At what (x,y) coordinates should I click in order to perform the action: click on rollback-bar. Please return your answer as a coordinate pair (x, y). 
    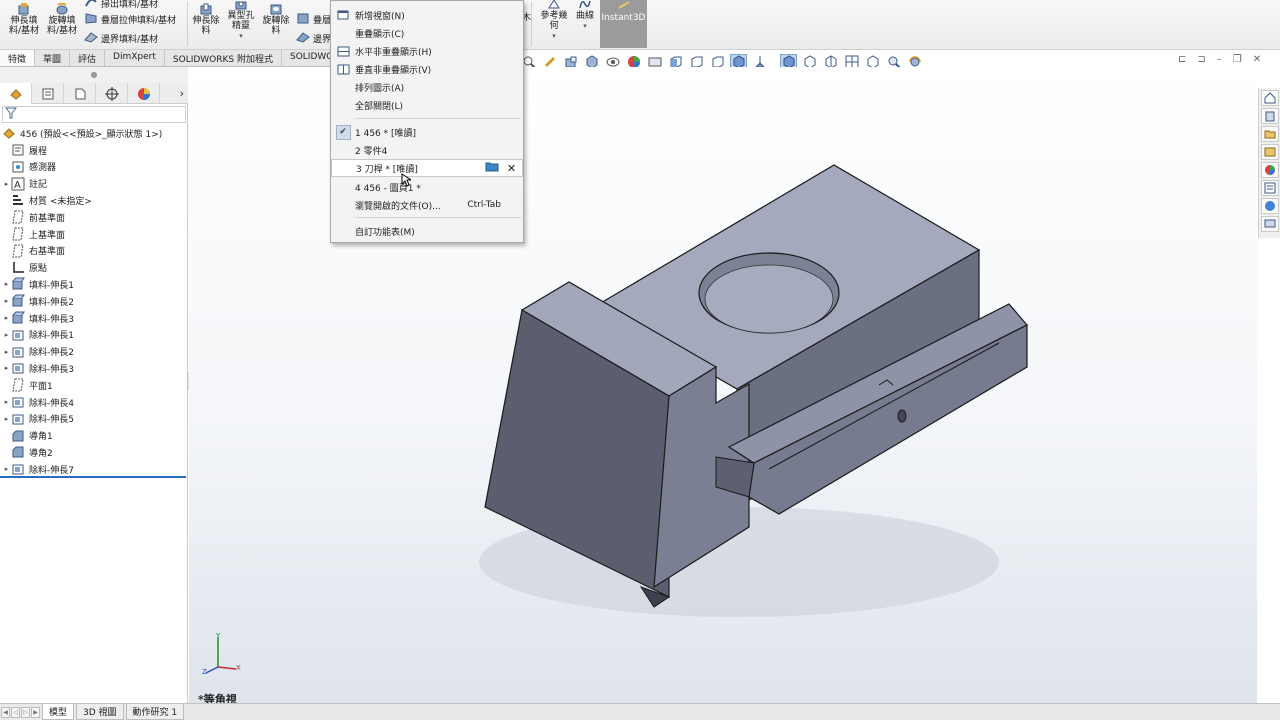
    Looking at the image, I should click on (93, 477).